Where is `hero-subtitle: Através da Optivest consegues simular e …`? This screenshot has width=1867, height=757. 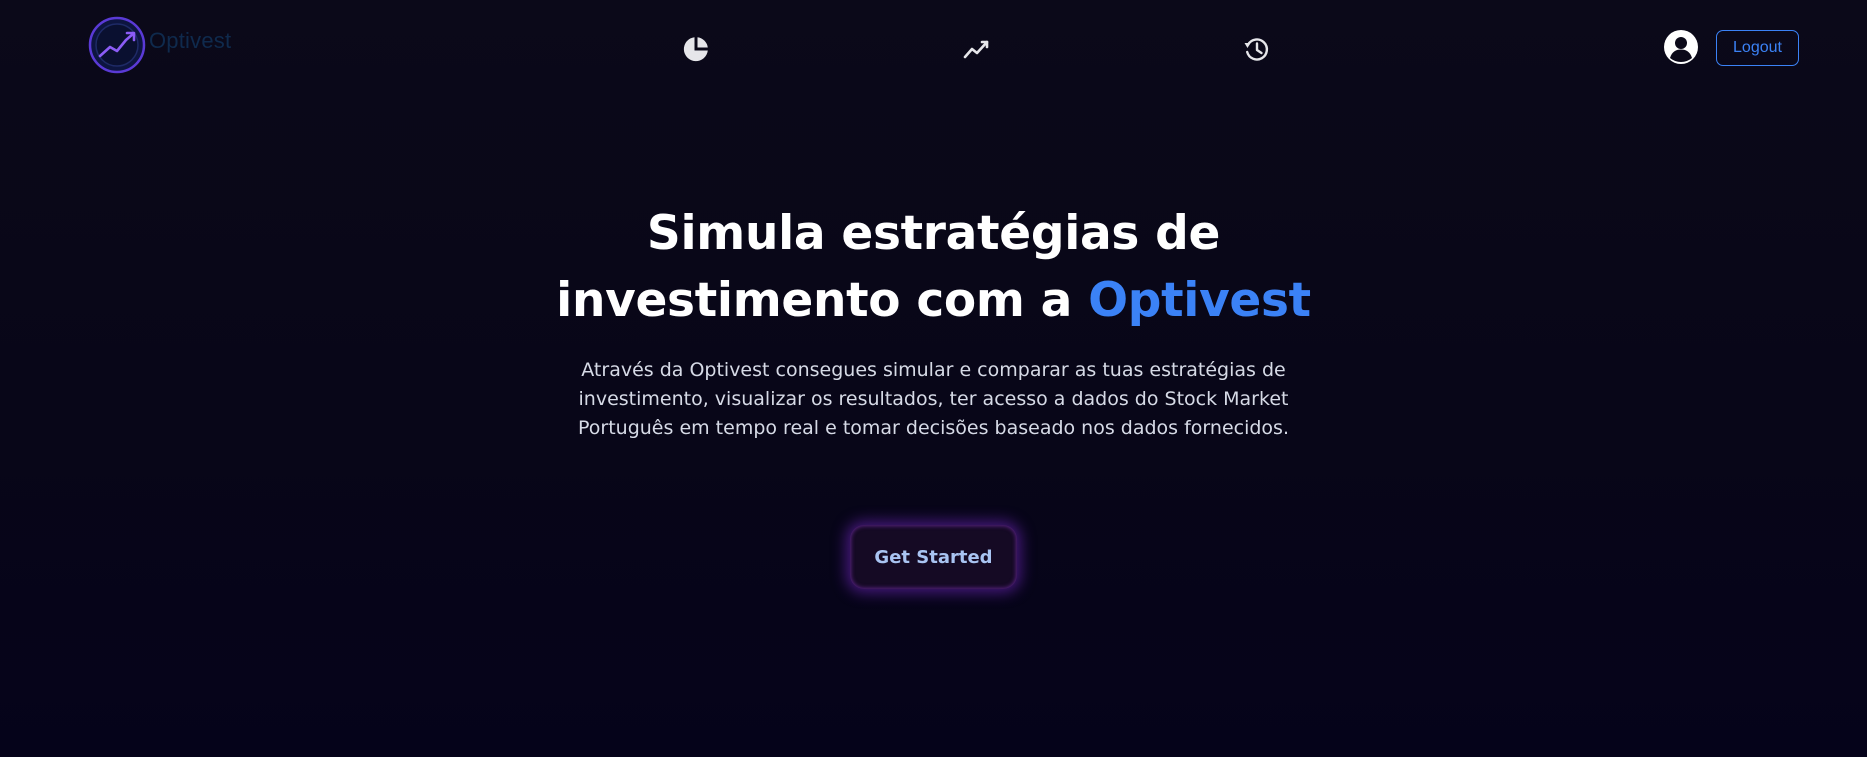 hero-subtitle: Através da Optivest consegues simular e … is located at coordinates (934, 399).